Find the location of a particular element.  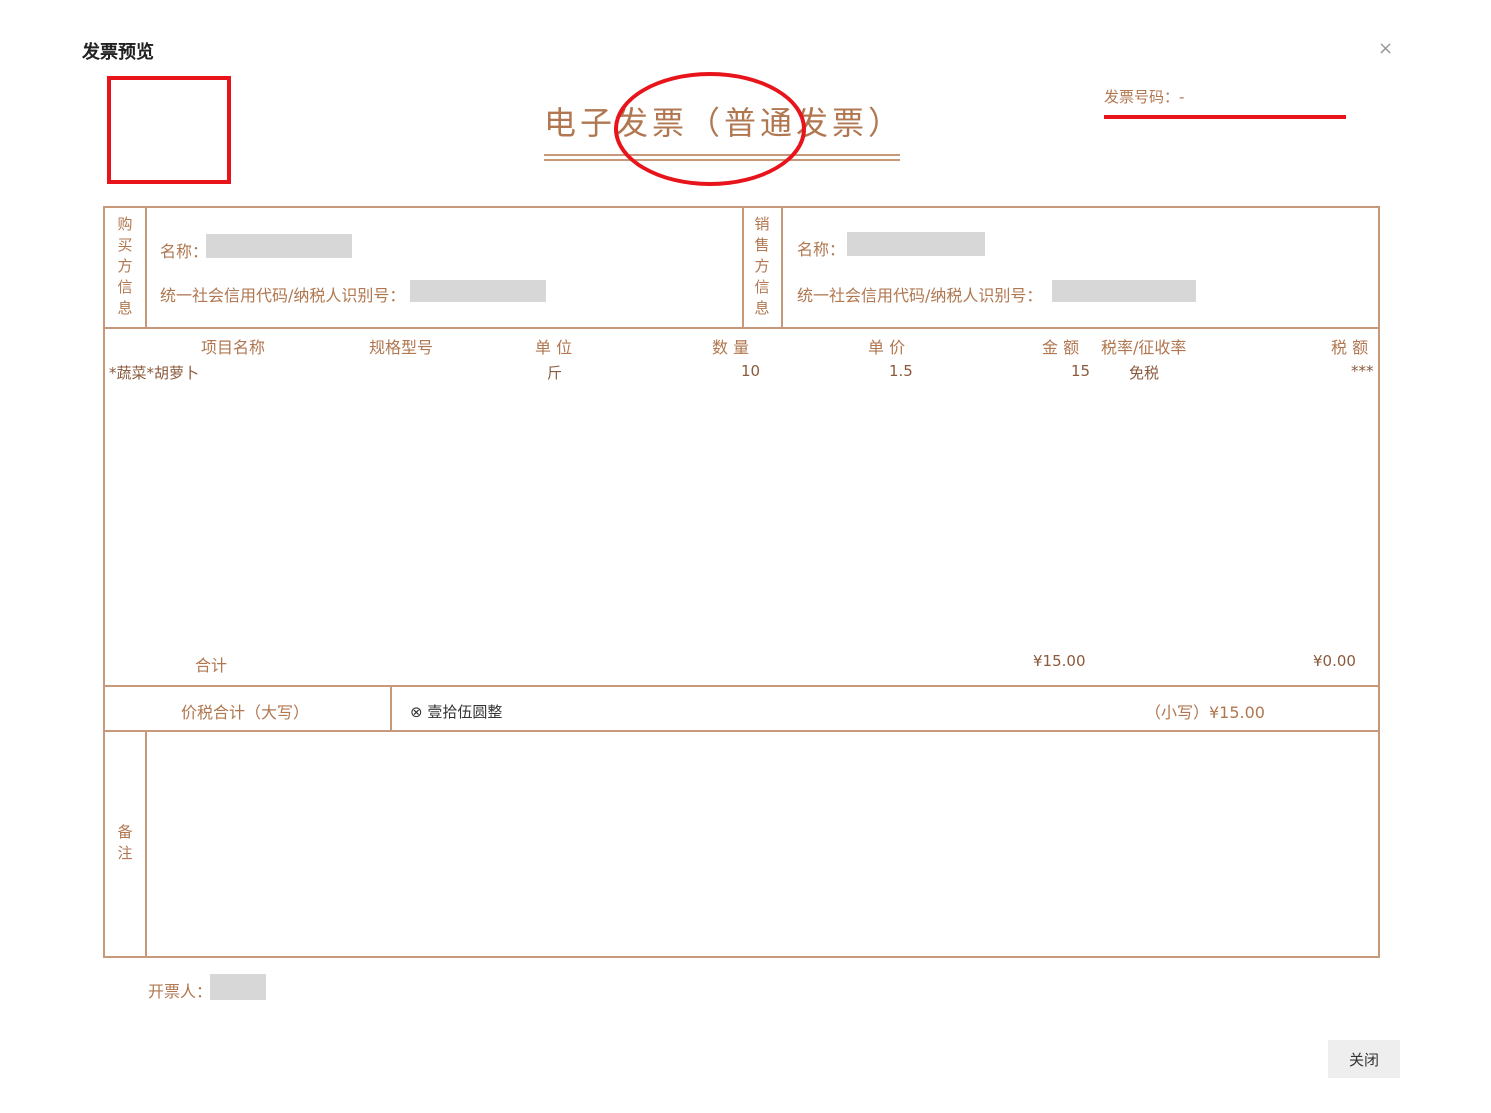

red-underline-annotation is located at coordinates (1225, 117).